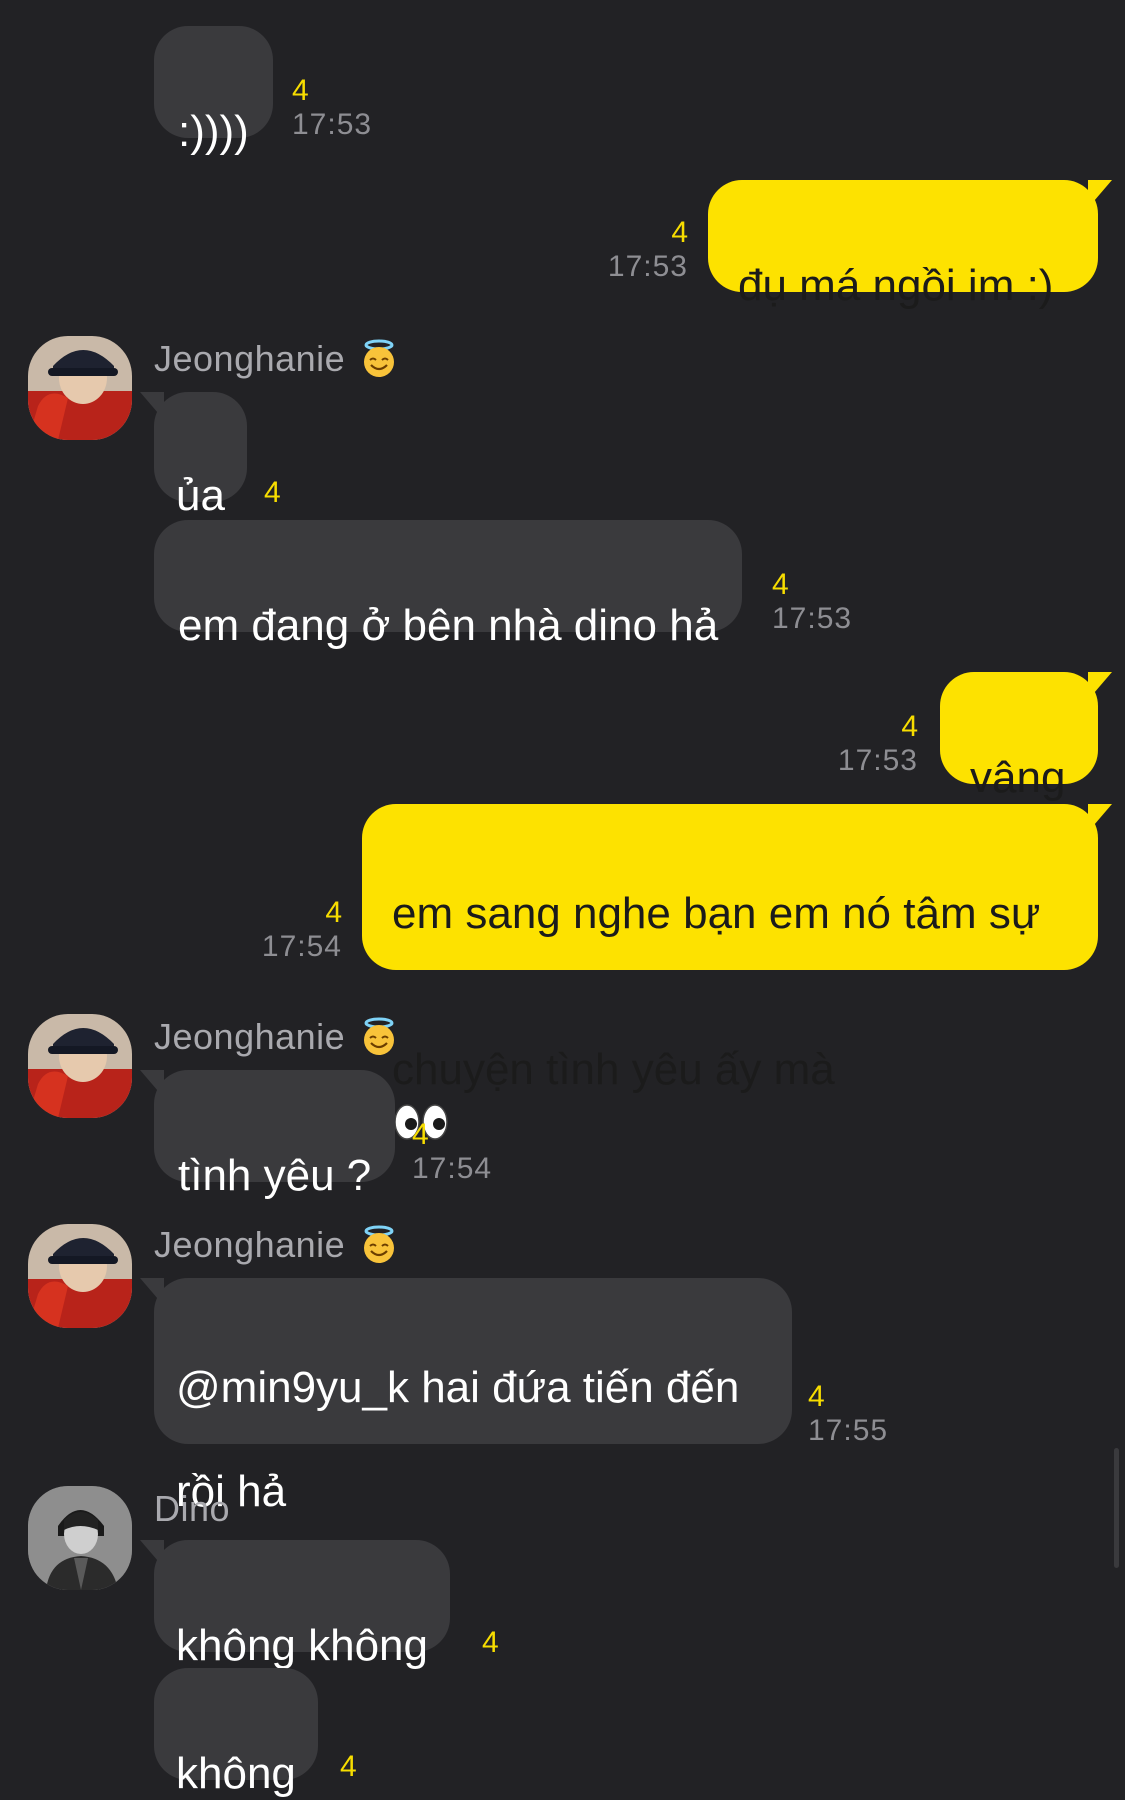  Describe the element at coordinates (716, 913) in the screenshot. I see `message-text-line: em sang nghe bạn em nó tâm sự` at that location.